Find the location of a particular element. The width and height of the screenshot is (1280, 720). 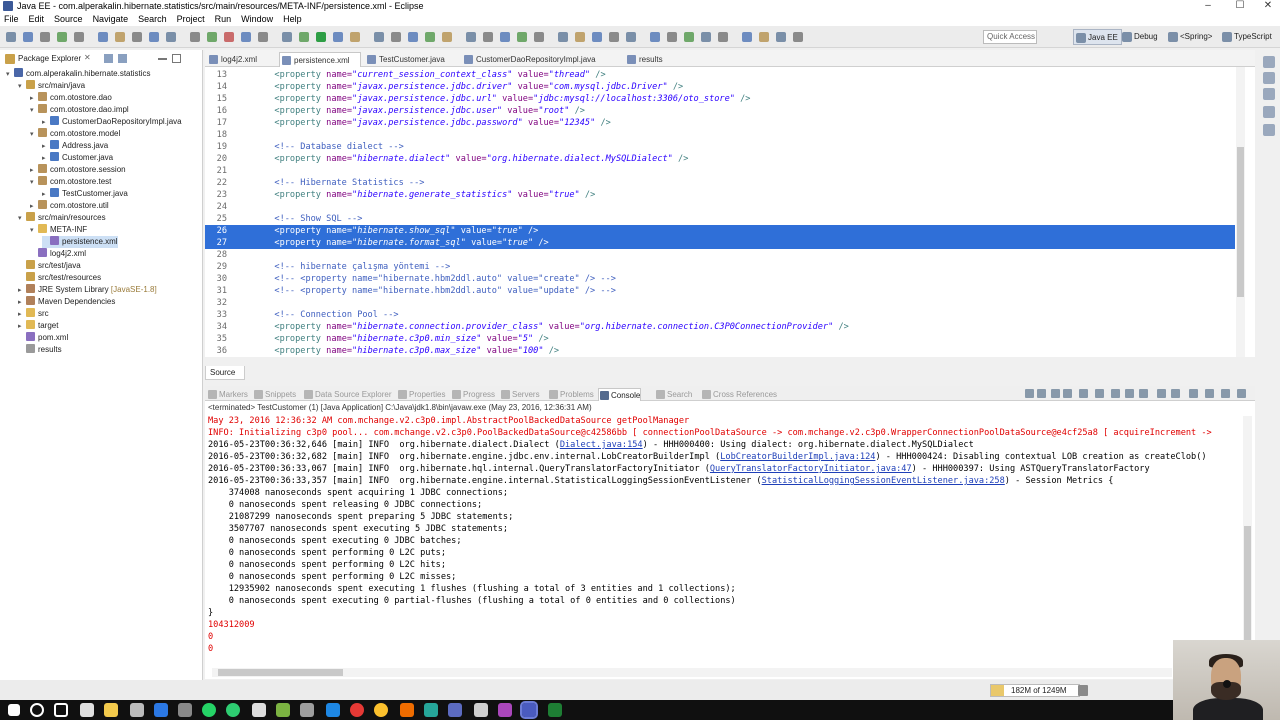

tree-item: ▾ com.otostore.model is located at coordinates (75, 134).